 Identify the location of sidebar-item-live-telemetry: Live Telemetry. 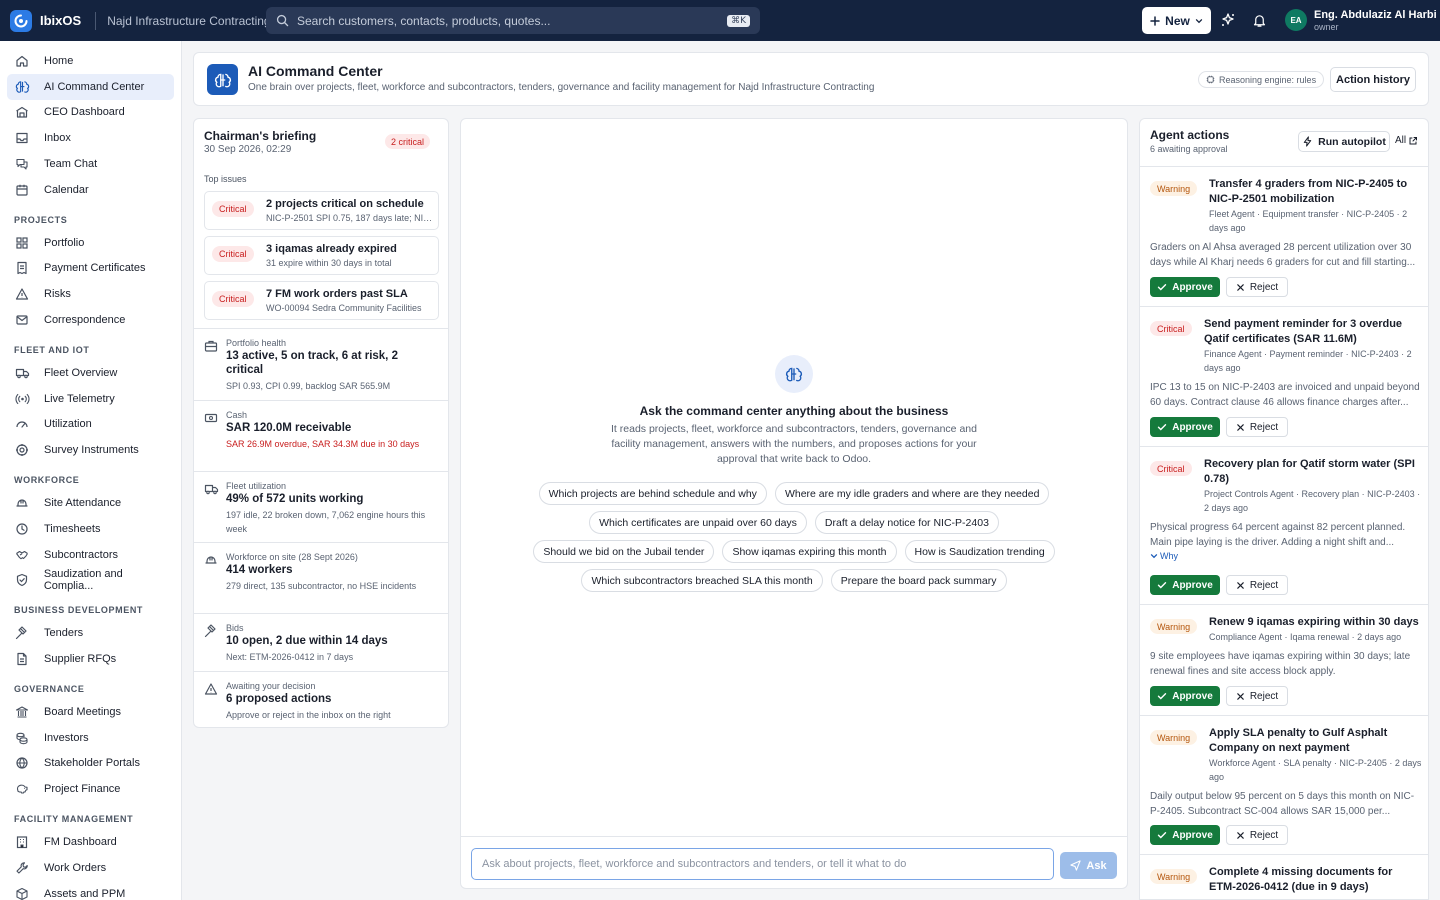
(90, 399).